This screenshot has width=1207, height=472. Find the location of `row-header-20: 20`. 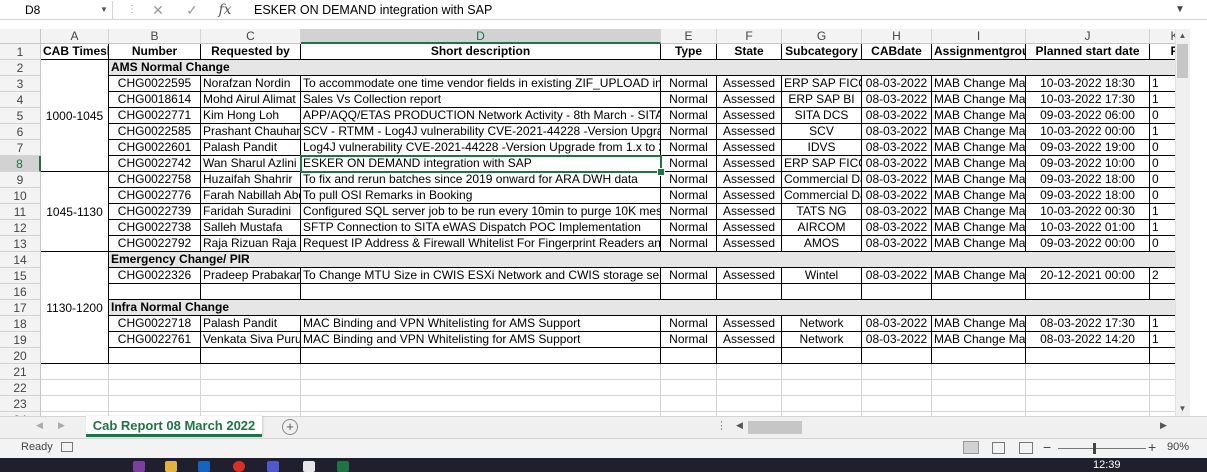

row-header-20: 20 is located at coordinates (20, 356).